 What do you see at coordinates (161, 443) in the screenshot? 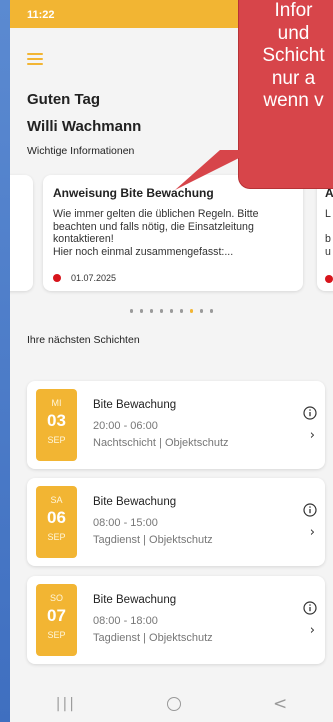
I see `shift-type: Nachtschicht | Objektschutz` at bounding box center [161, 443].